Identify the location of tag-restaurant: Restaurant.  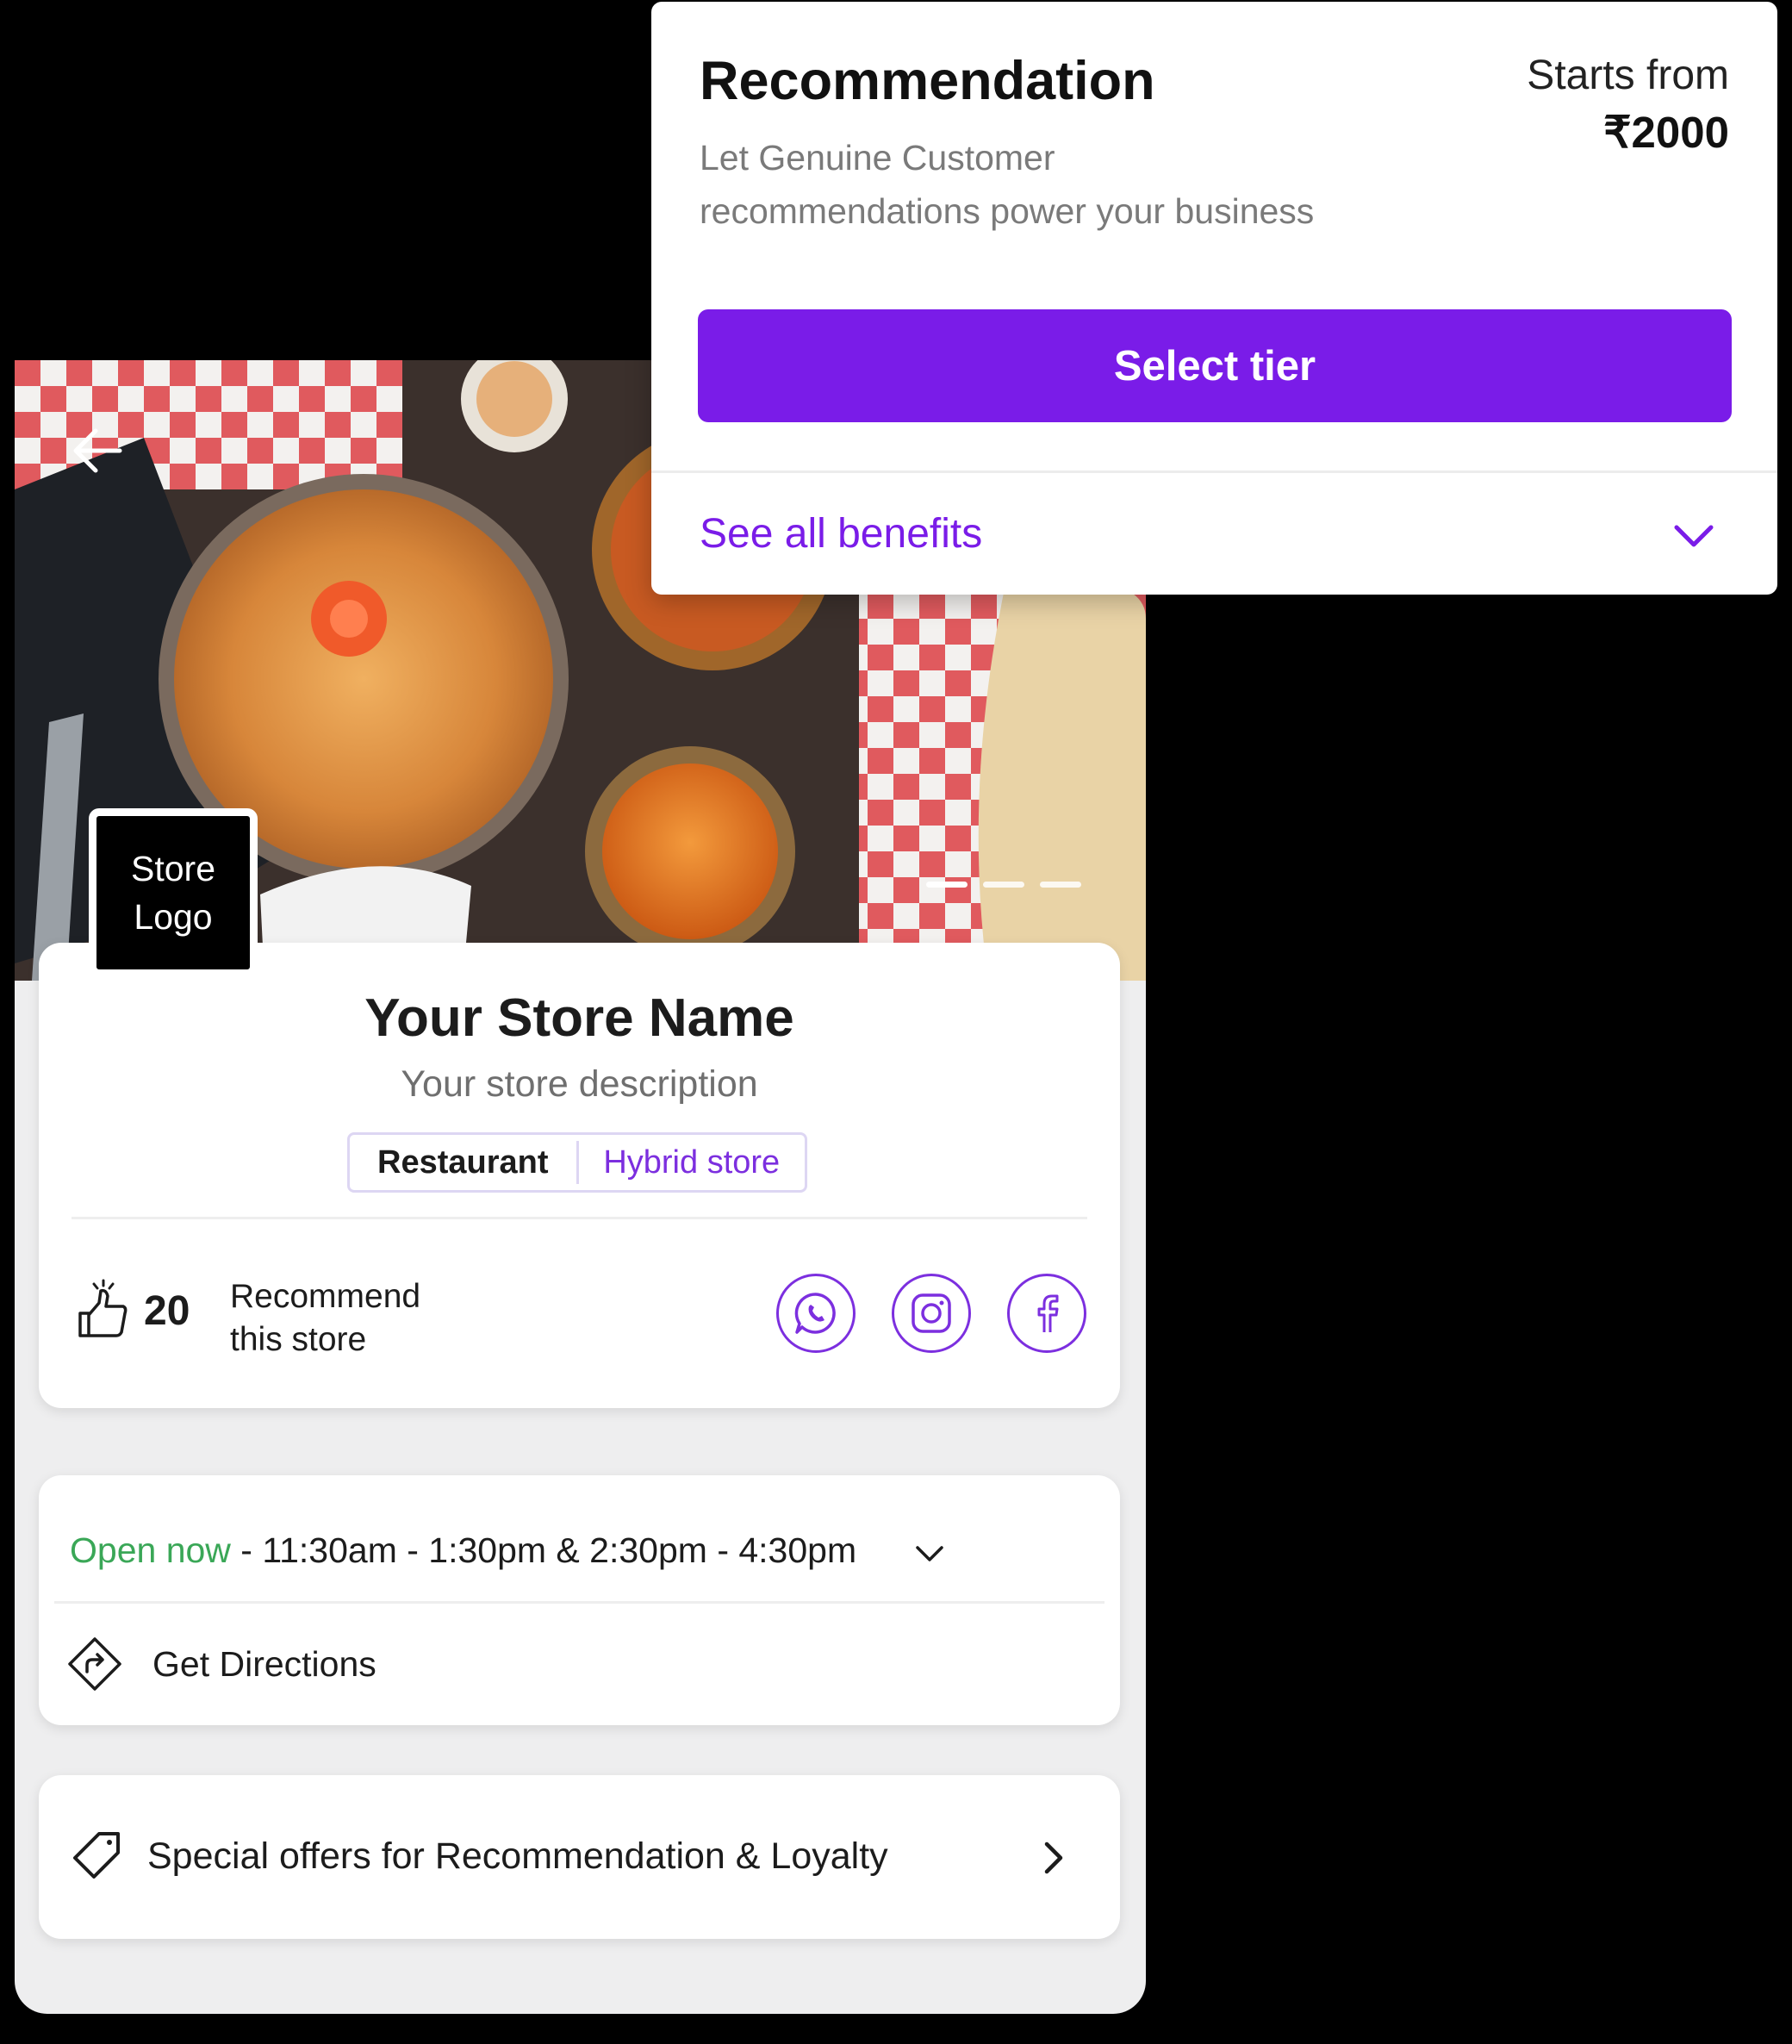
(465, 1162).